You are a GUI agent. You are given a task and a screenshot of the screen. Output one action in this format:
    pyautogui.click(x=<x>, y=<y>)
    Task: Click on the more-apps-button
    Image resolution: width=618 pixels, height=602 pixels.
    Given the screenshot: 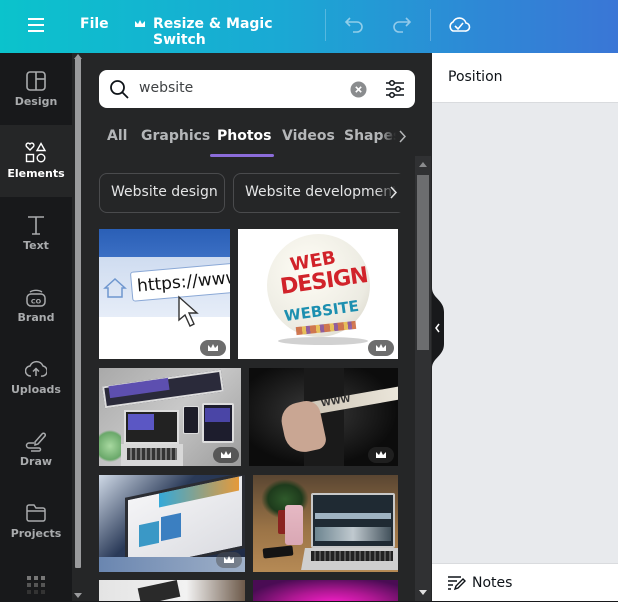 What is the action you would take?
    pyautogui.click(x=36, y=587)
    